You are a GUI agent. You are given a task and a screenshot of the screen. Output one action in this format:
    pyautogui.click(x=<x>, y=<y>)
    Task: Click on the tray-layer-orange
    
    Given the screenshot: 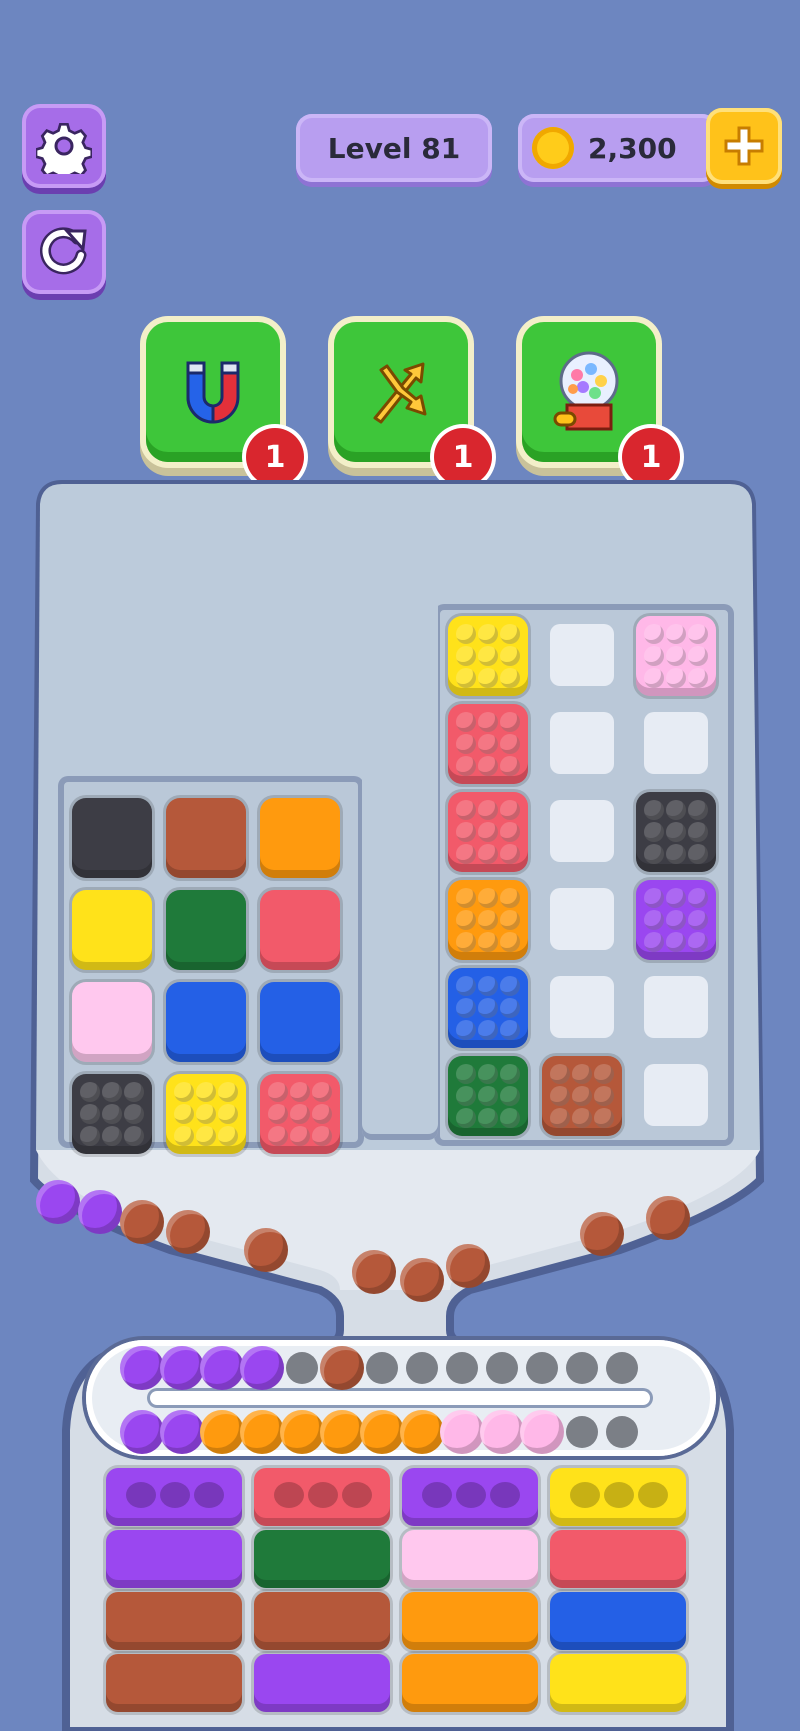 What is the action you would take?
    pyautogui.click(x=470, y=1621)
    